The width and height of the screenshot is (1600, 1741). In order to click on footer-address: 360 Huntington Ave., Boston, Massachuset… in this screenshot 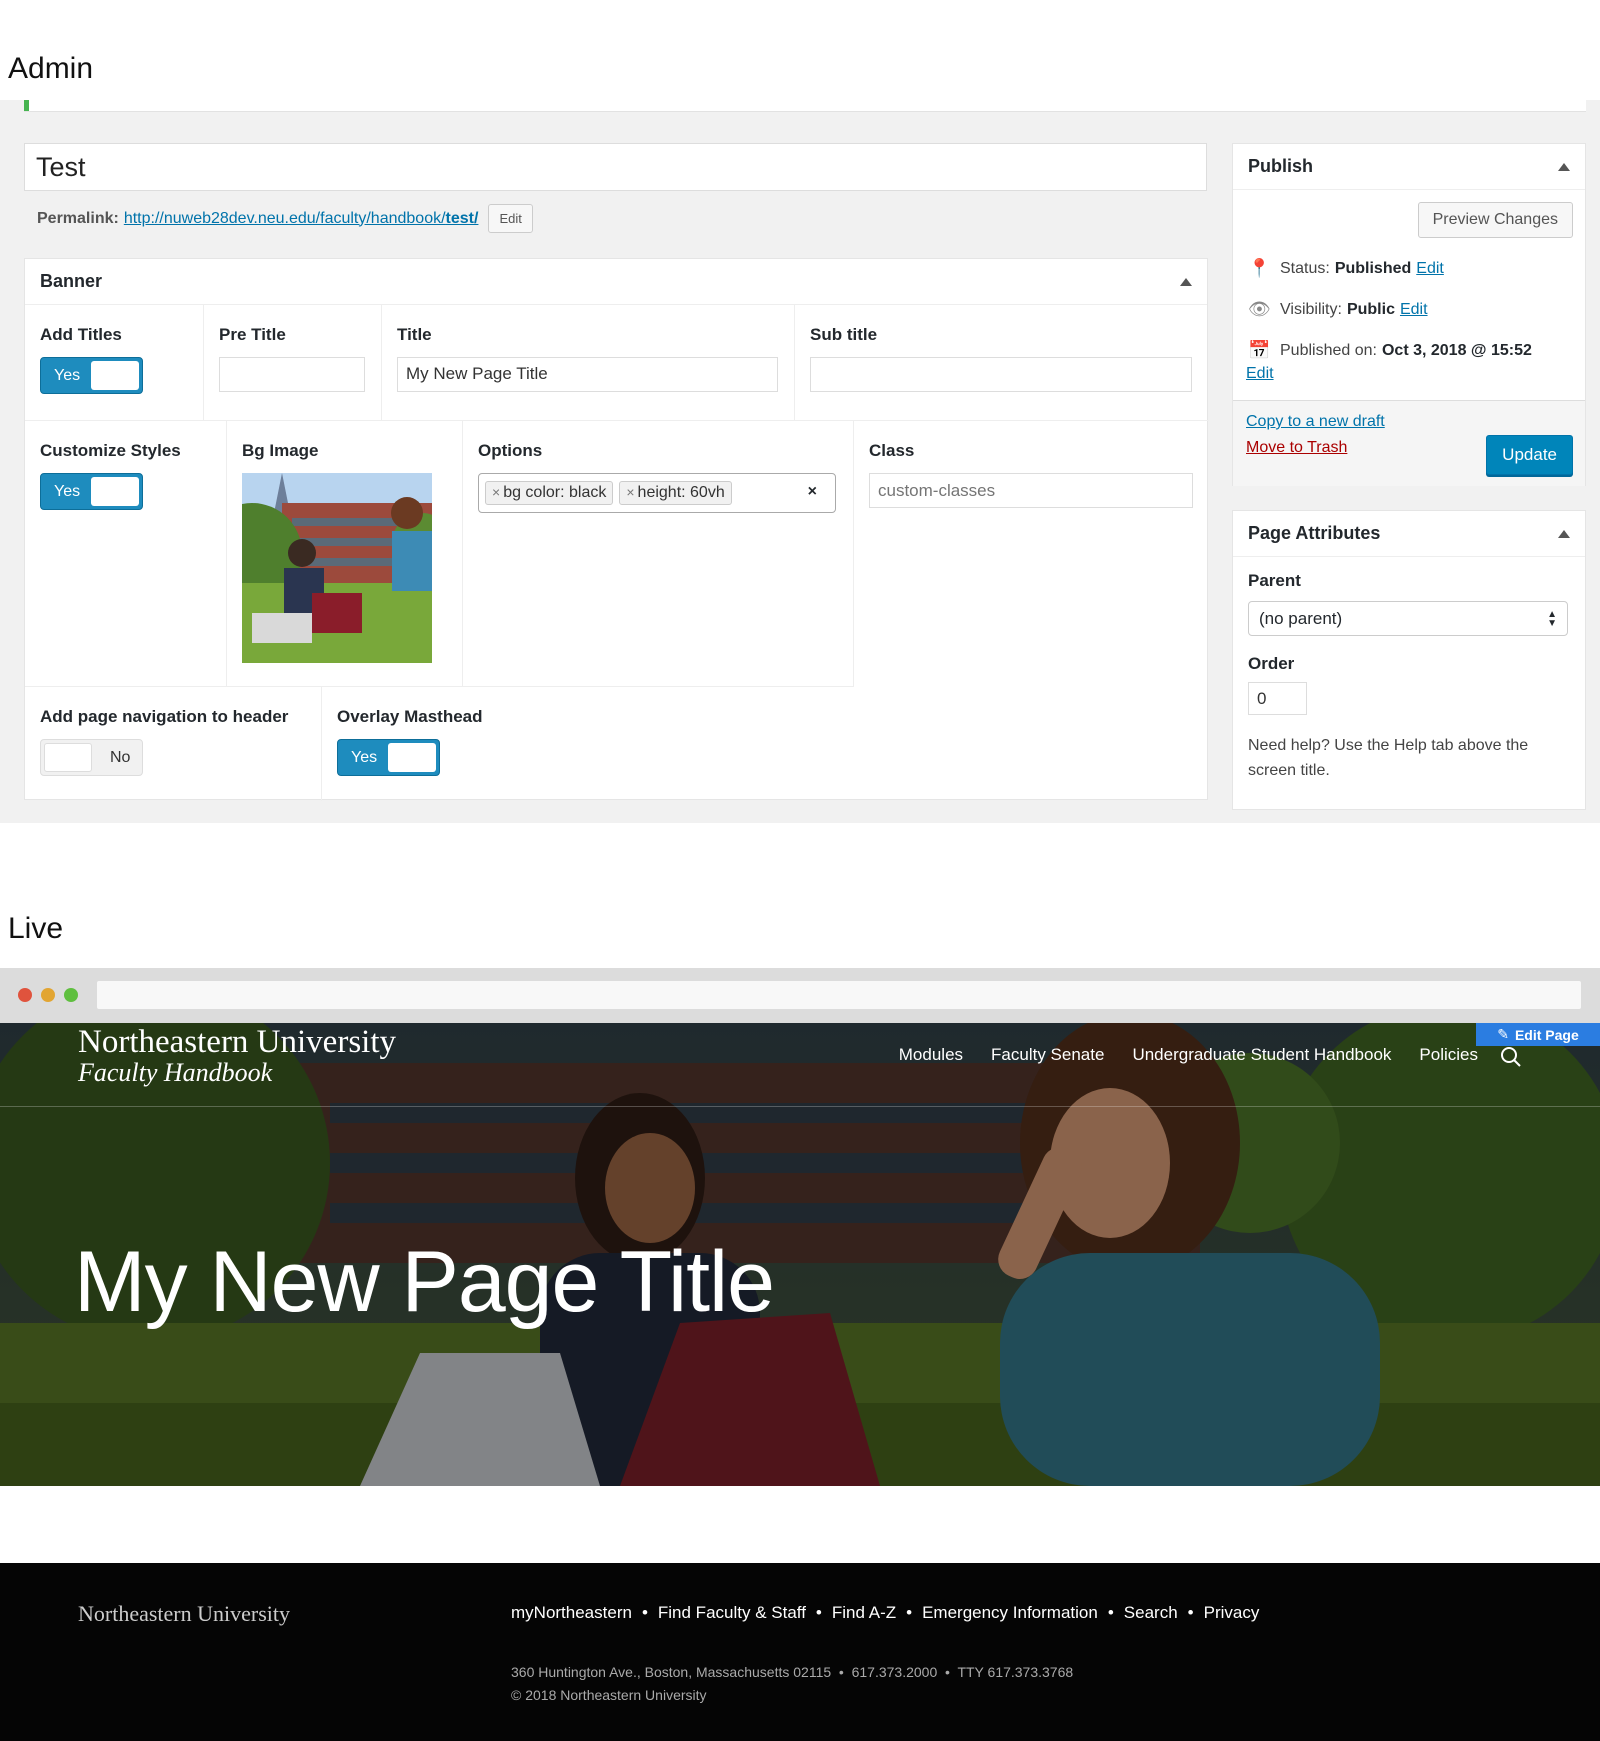, I will do `click(792, 1672)`.